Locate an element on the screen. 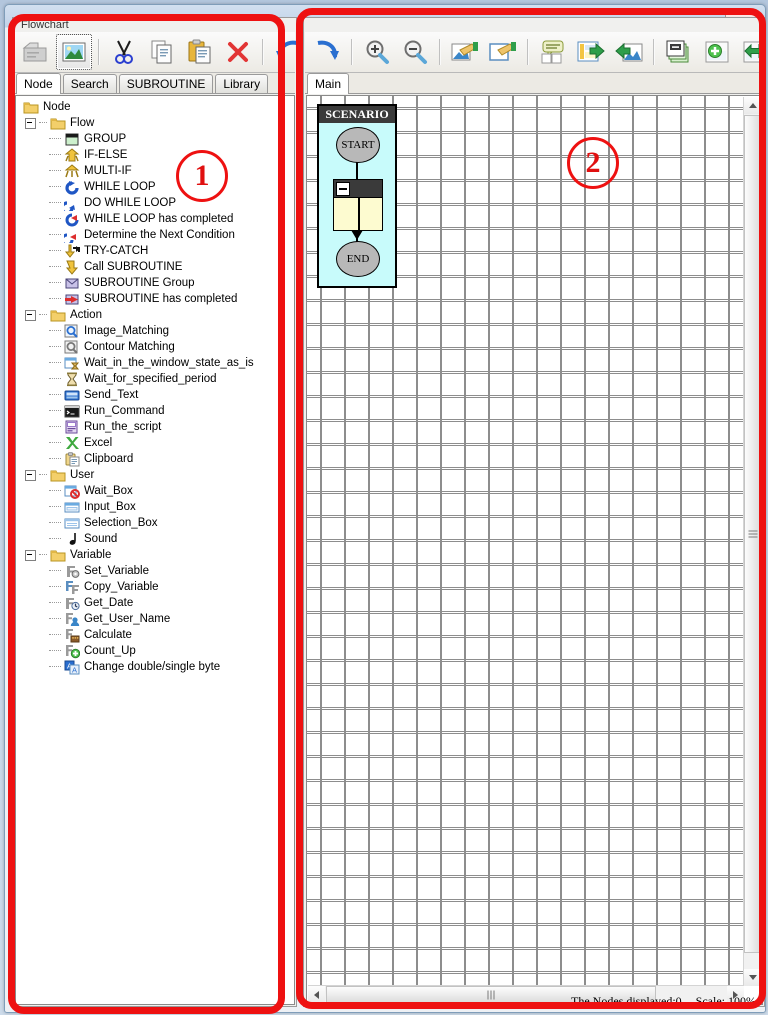 The width and height of the screenshot is (768, 1015). tree-item: Image_Matching is located at coordinates (156, 331).